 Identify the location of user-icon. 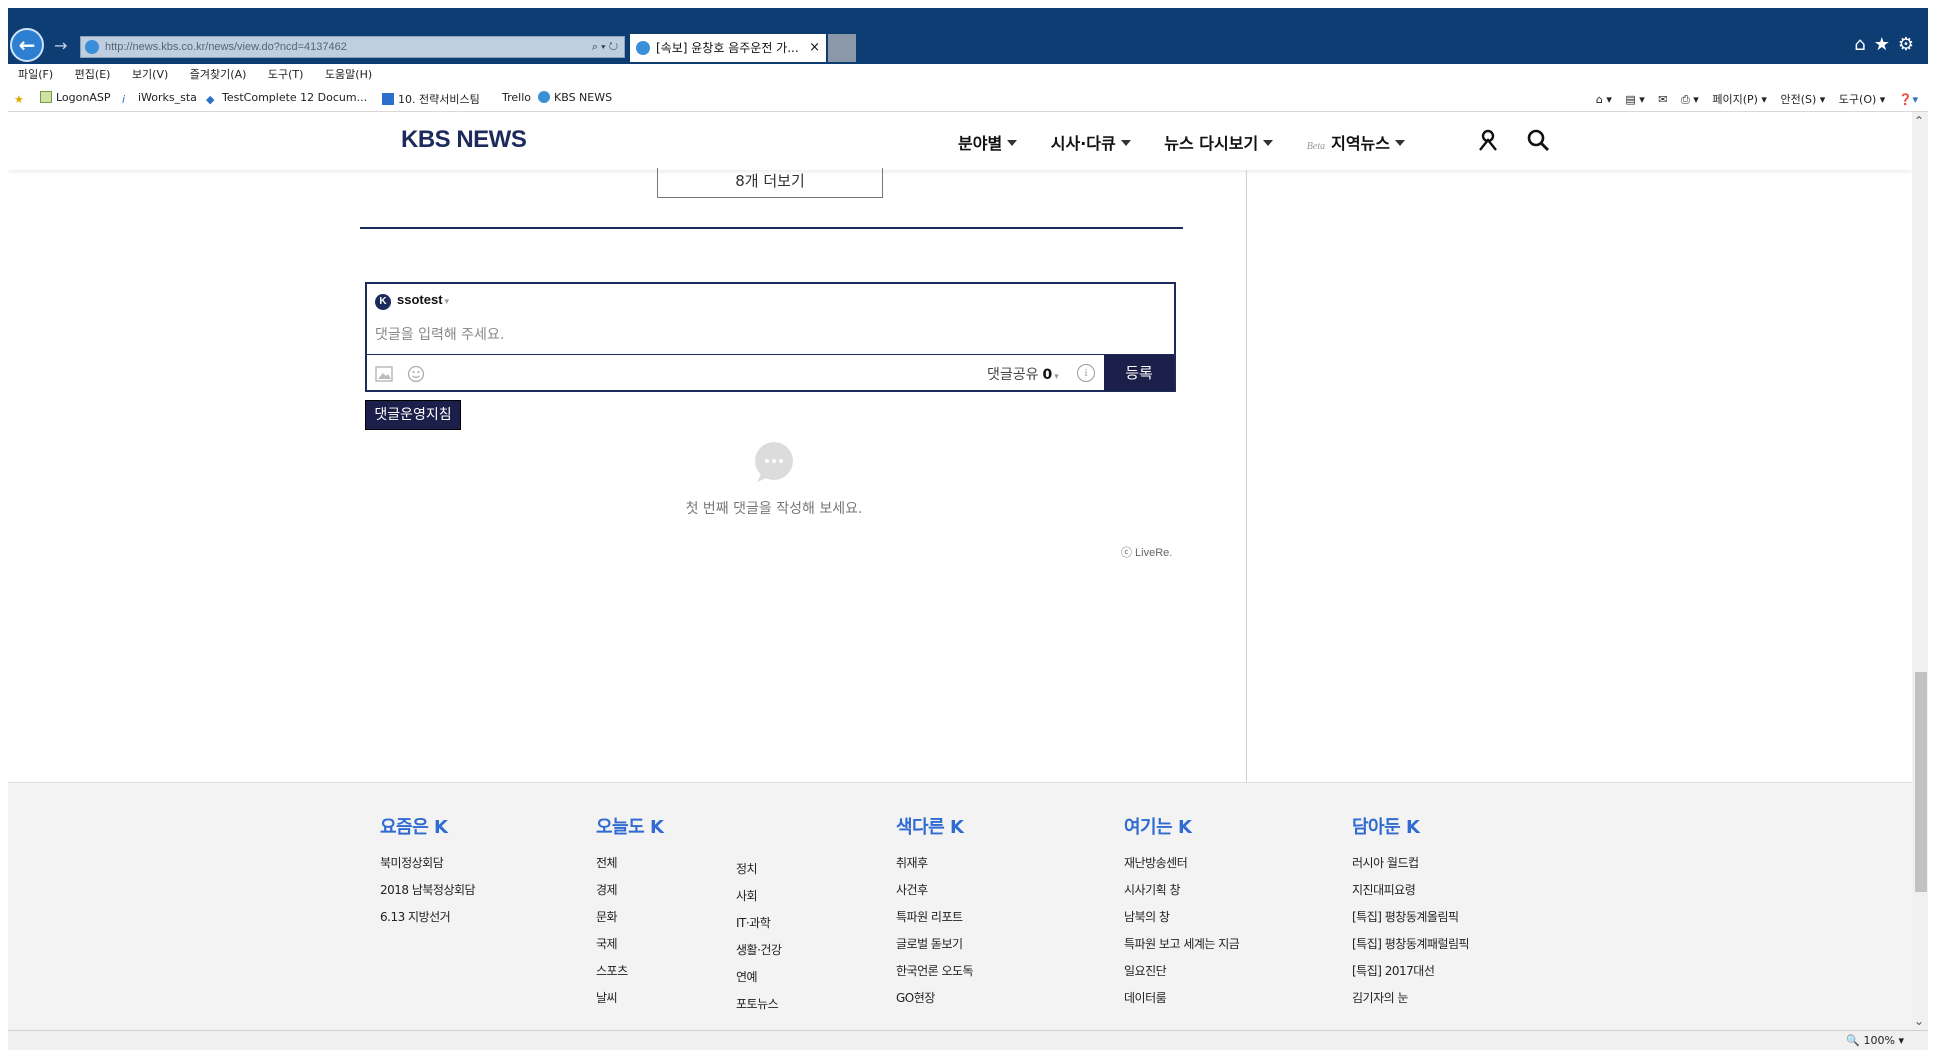
(1488, 140).